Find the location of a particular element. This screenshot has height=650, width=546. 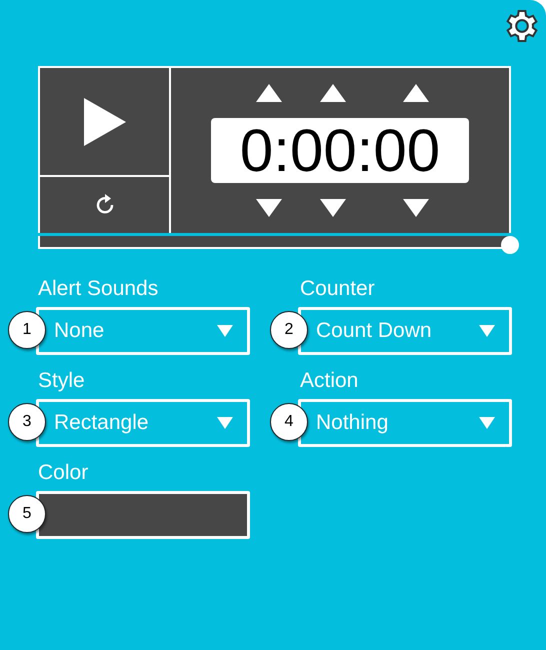

field-label: Alert Sounds is located at coordinates (98, 289).